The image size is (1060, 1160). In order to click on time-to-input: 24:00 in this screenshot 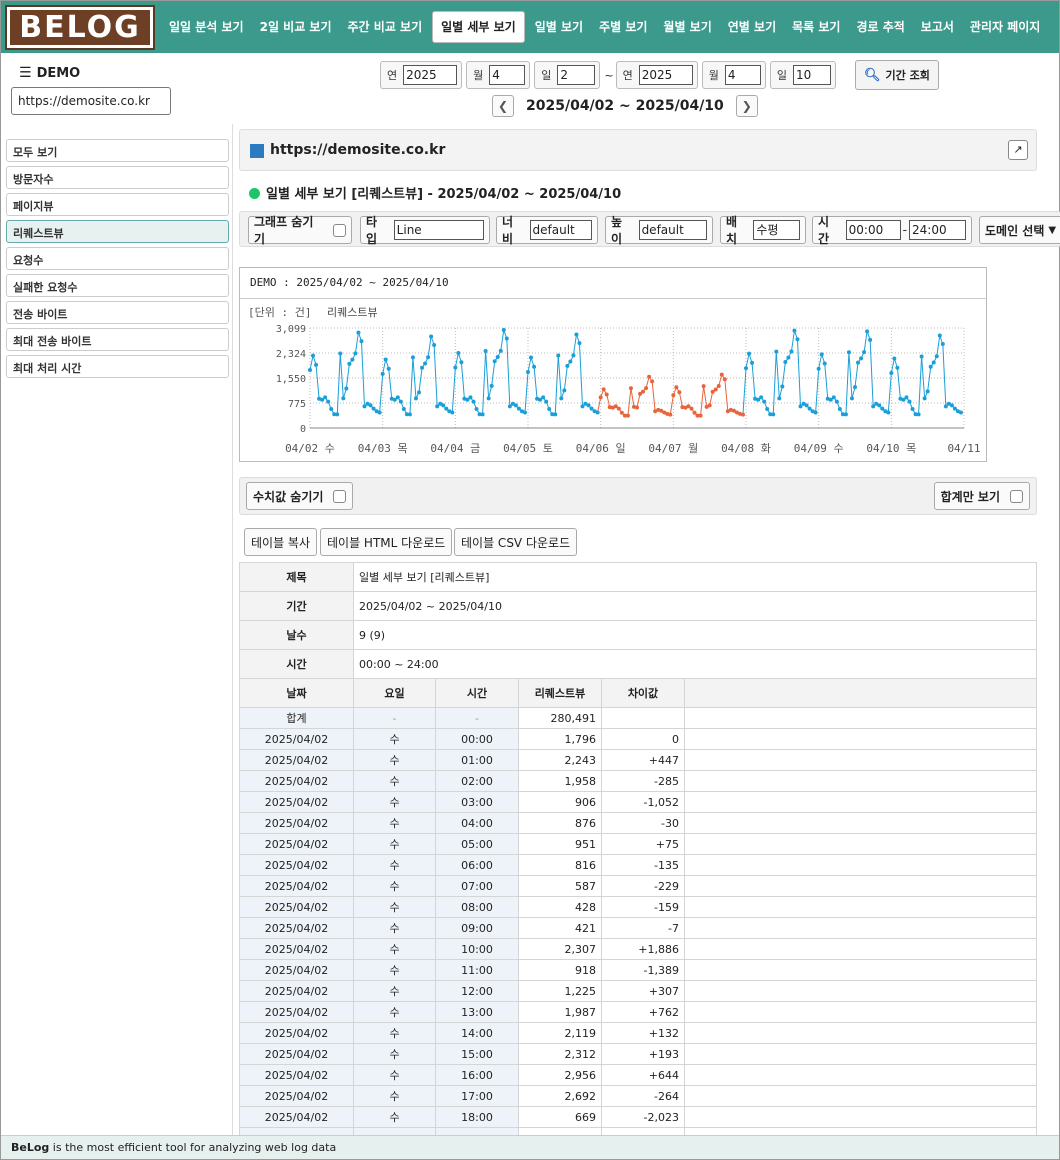, I will do `click(937, 230)`.